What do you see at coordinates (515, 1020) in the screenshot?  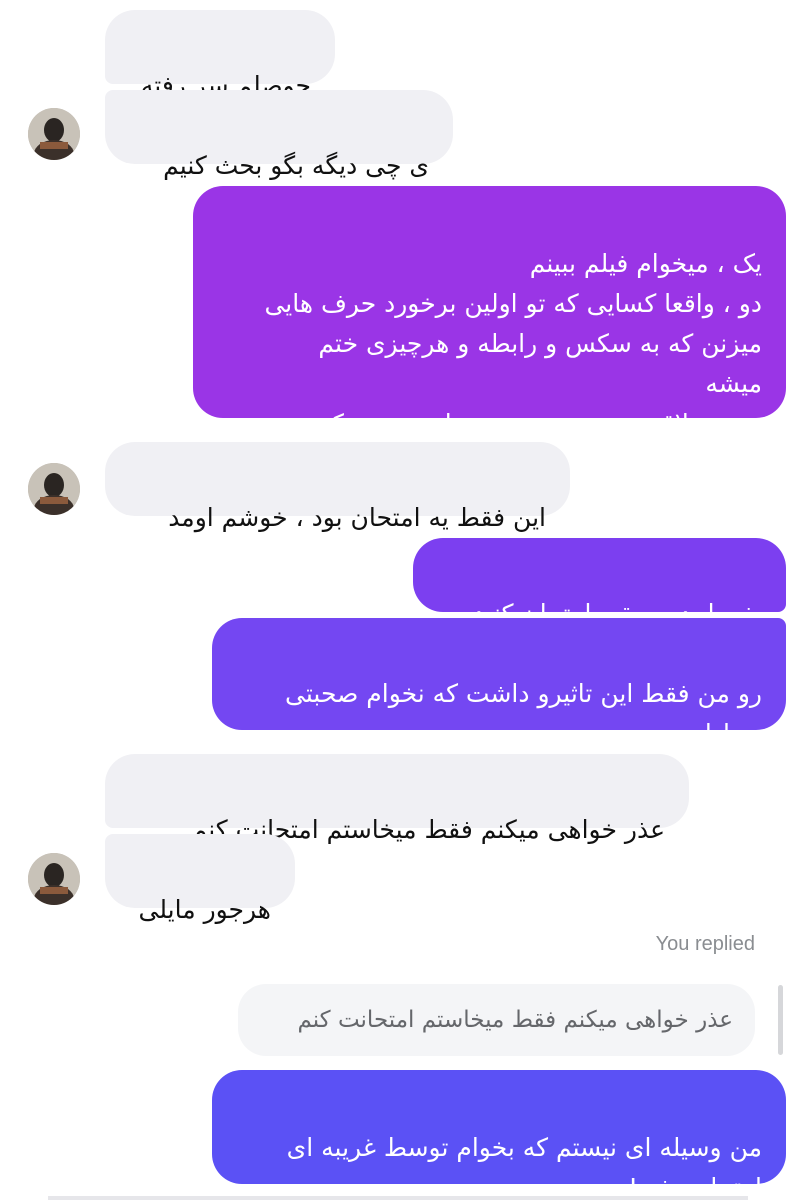 I see `quoted-text: عذر خواهی میکنم فقط میخاستم امتحانت کنم` at bounding box center [515, 1020].